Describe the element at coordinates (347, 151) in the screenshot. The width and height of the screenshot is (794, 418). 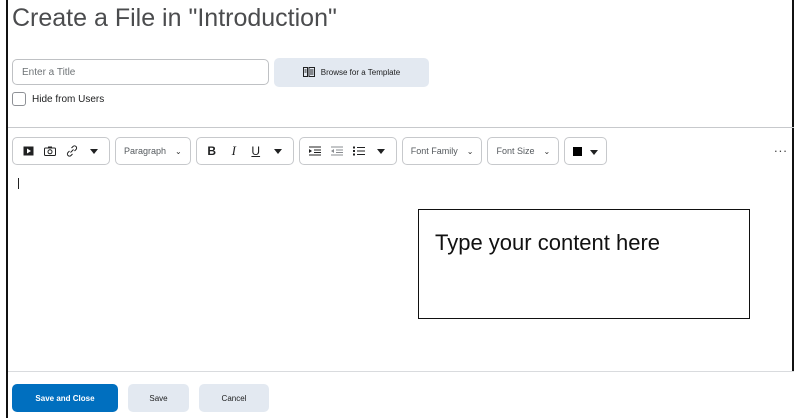
I see `alignment-group` at that location.